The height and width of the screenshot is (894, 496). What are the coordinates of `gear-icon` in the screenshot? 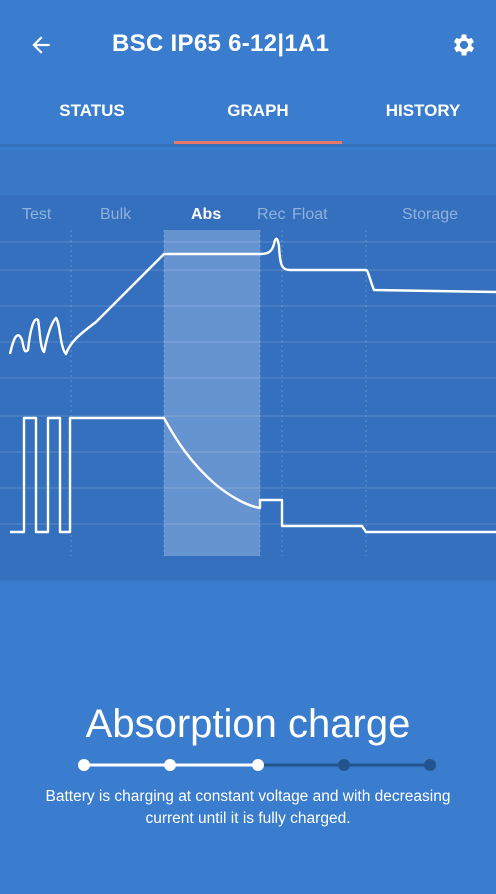 It's located at (464, 45).